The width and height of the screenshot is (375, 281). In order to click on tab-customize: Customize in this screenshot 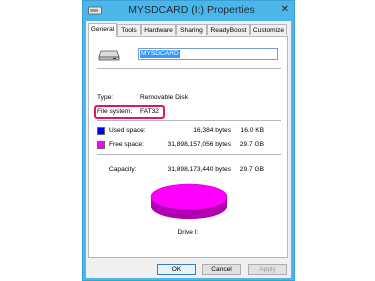, I will do `click(268, 29)`.